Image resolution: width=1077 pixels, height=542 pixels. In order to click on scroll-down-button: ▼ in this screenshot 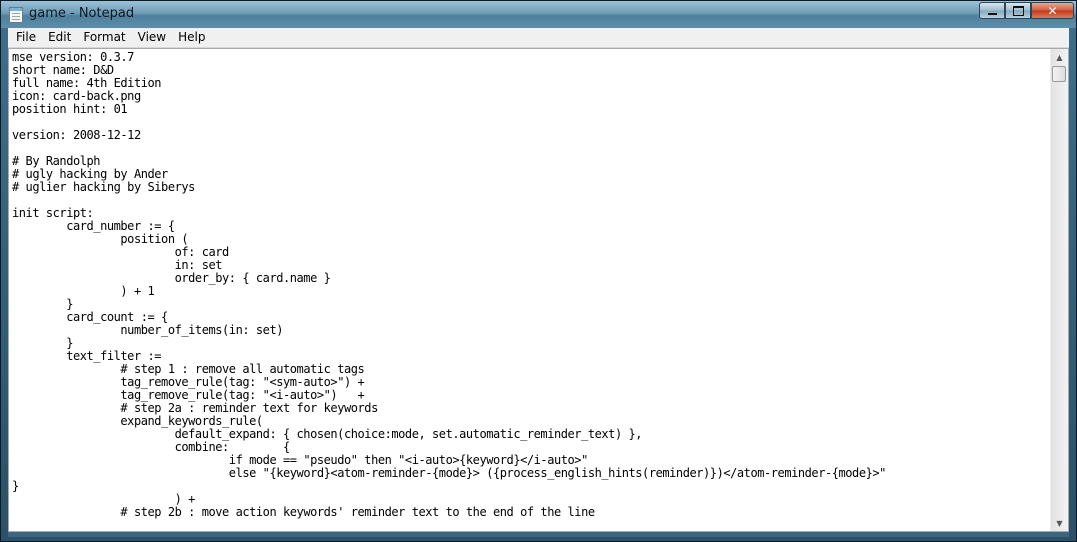, I will do `click(1059, 523)`.